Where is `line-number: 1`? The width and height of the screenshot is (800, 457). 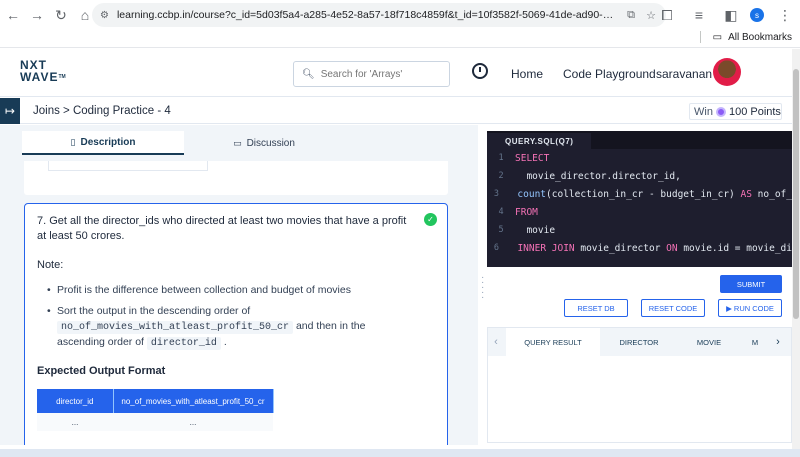
line-number: 1 is located at coordinates (501, 158).